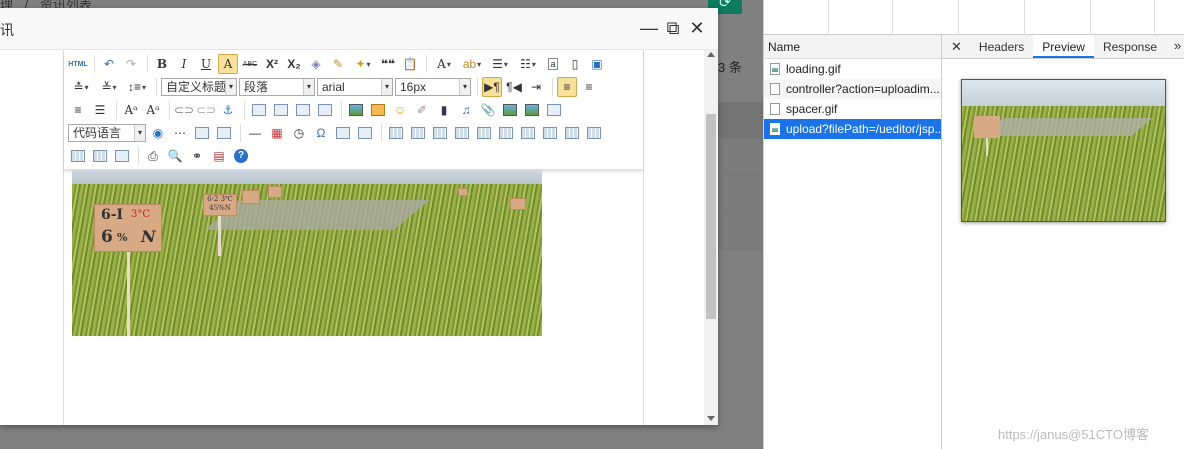  What do you see at coordinates (206, 64) in the screenshot?
I see `underline-button: U` at bounding box center [206, 64].